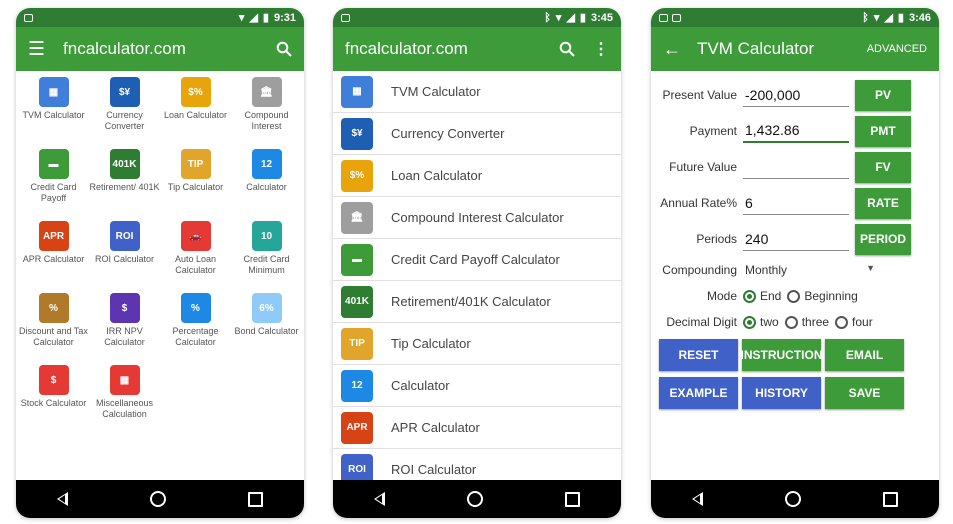 This screenshot has height=524, width=953. I want to click on history-button: HISTORY, so click(781, 393).